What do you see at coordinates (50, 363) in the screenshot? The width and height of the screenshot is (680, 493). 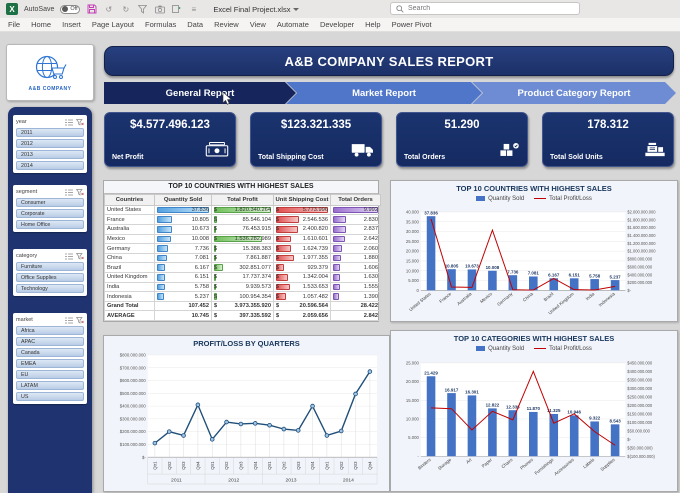 I see `slicer-item-emea: EMEA` at bounding box center [50, 363].